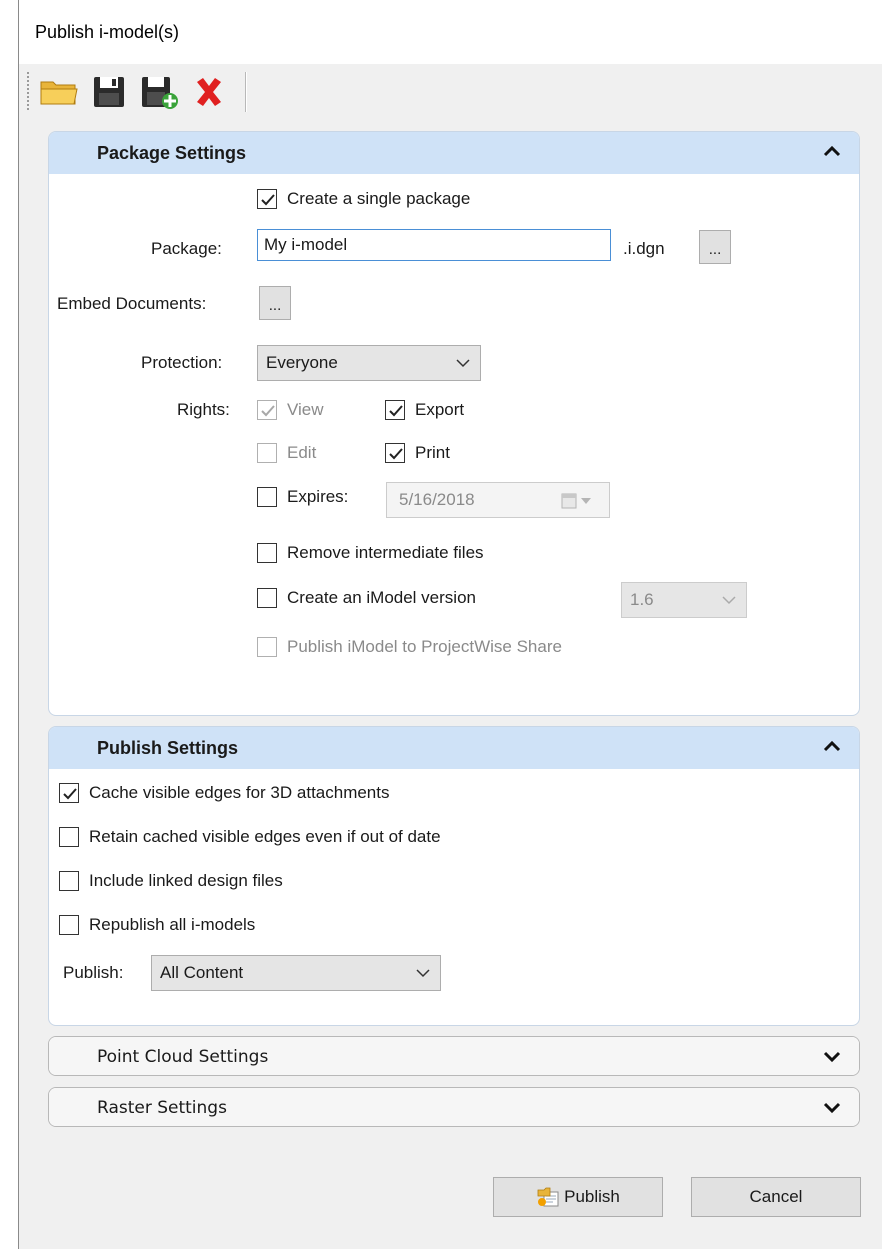 This screenshot has width=882, height=1249. Describe the element at coordinates (239, 792) in the screenshot. I see `cache-visible-edges-label: Cache visible edges for 3D attachments` at that location.